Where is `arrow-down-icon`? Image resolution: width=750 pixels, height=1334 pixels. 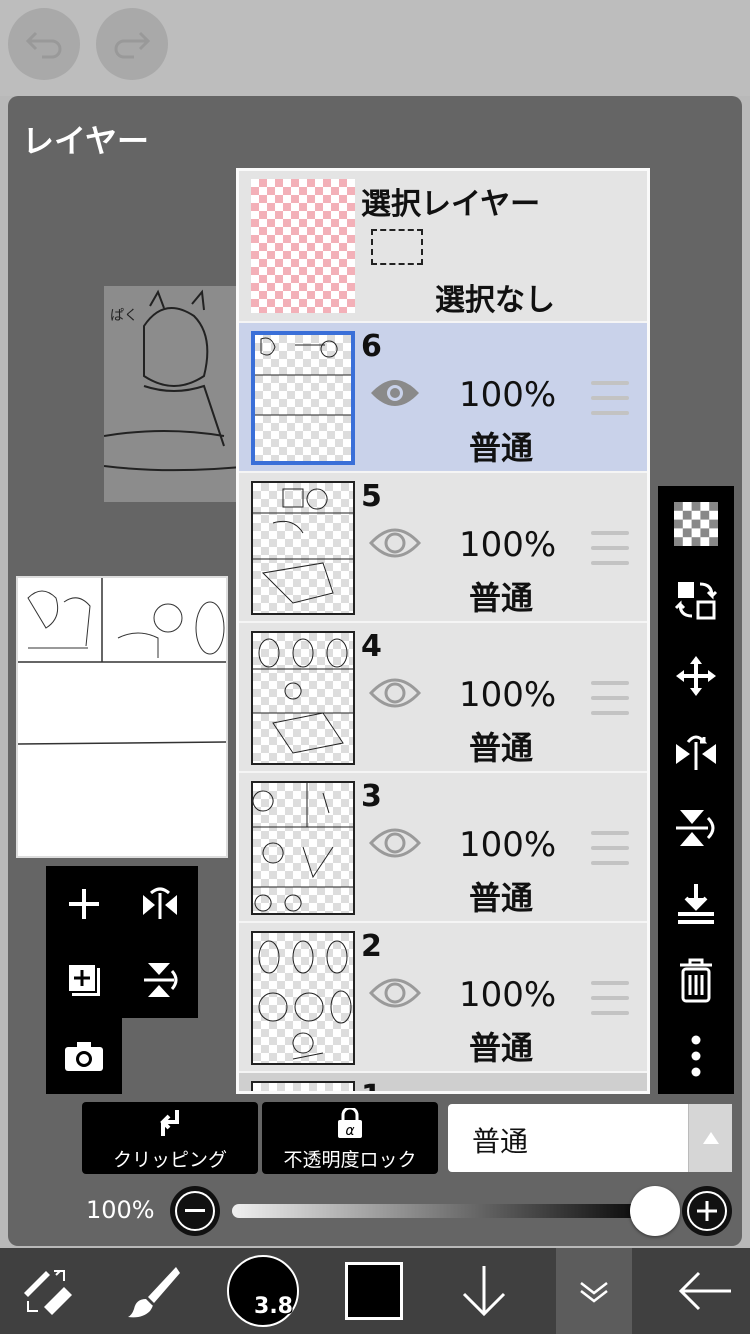
arrow-down-icon is located at coordinates (484, 1291).